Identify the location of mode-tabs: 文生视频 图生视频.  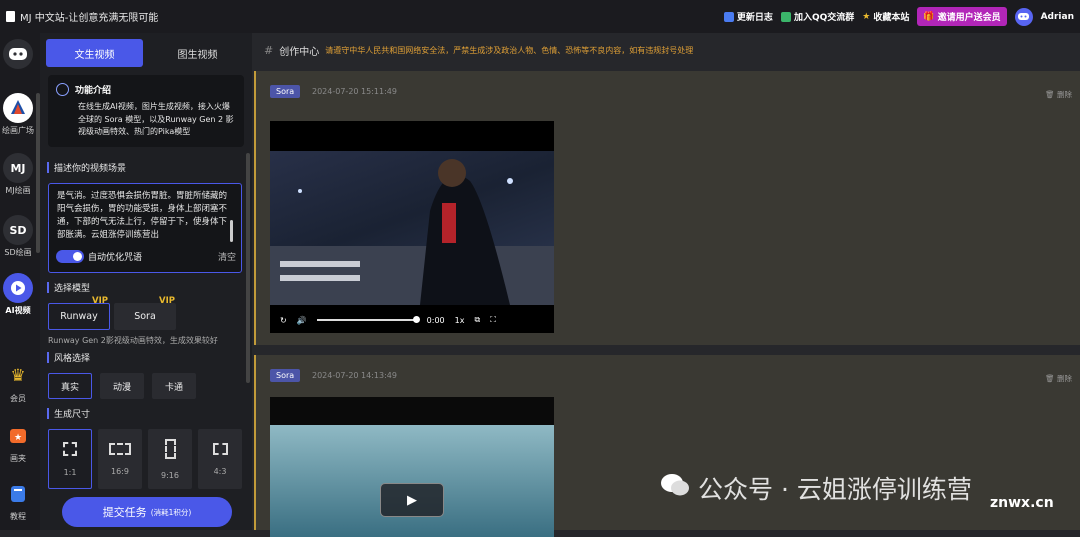
(146, 53).